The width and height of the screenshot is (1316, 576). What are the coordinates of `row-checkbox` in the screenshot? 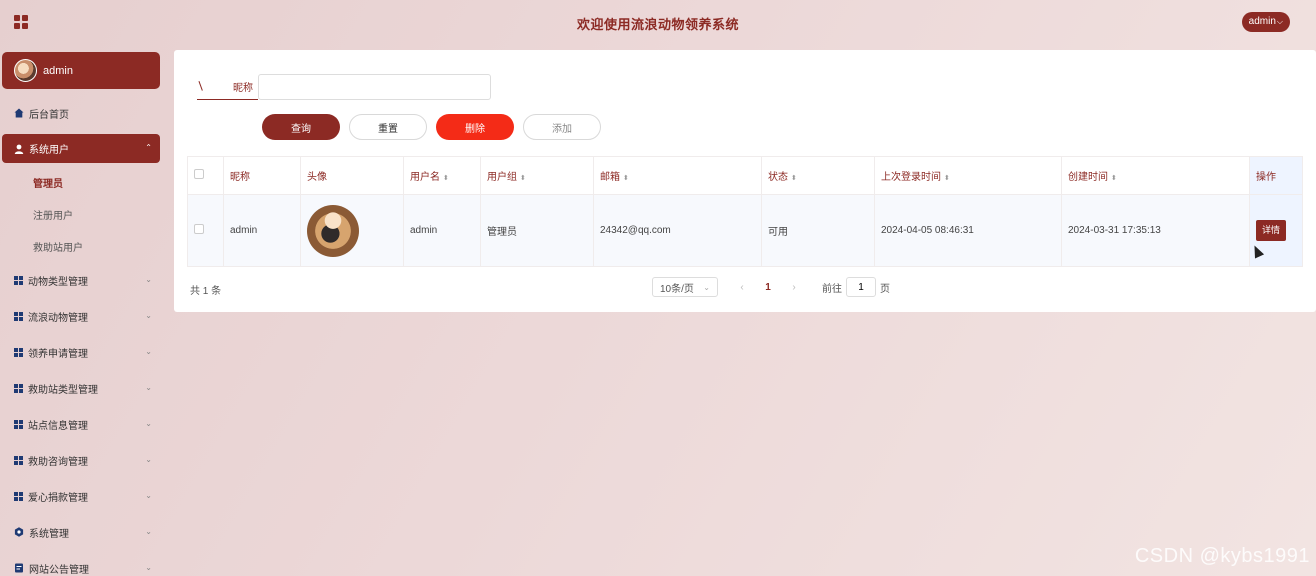 It's located at (199, 229).